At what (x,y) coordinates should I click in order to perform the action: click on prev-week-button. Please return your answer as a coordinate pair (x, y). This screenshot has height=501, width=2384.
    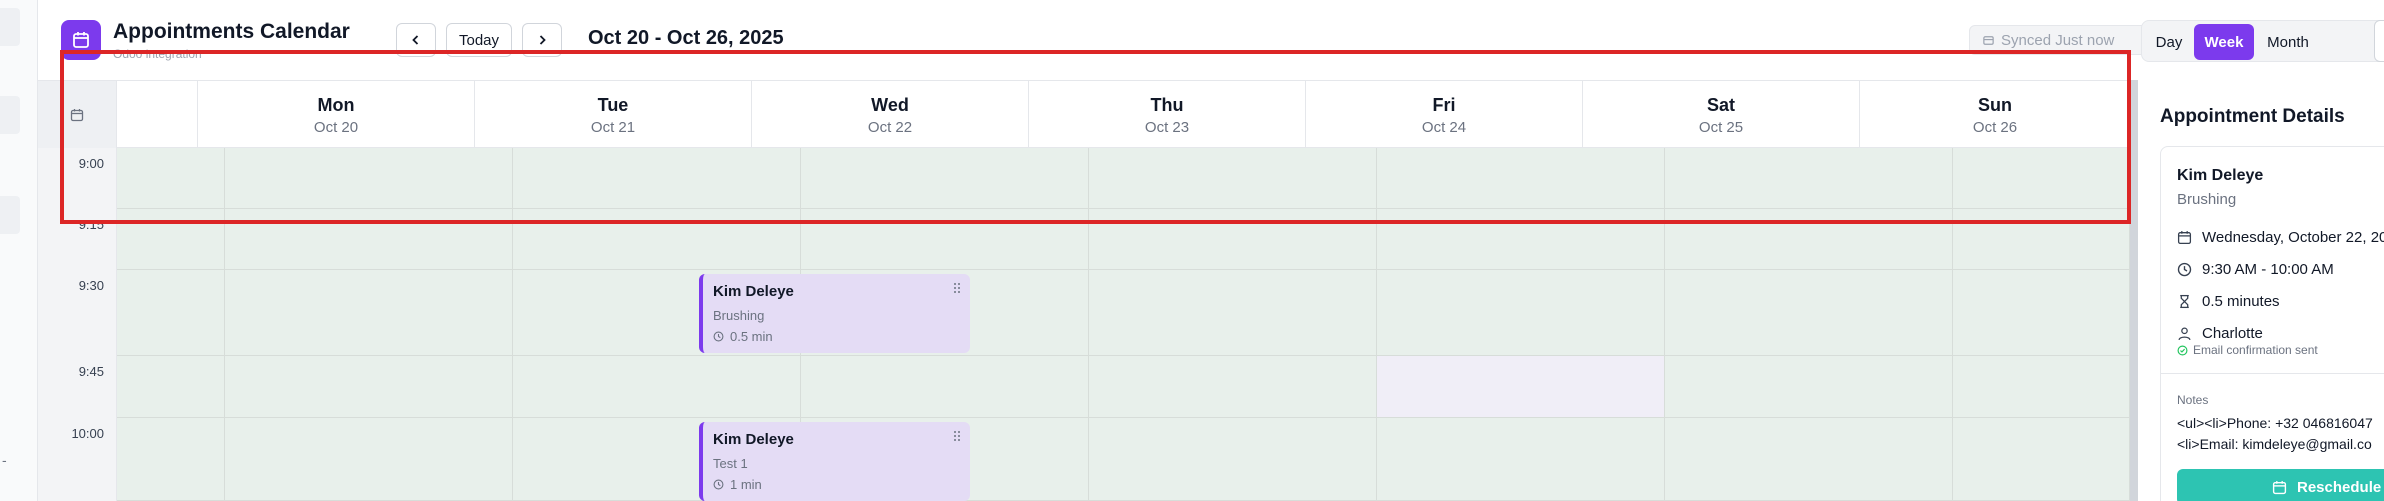
    Looking at the image, I should click on (416, 40).